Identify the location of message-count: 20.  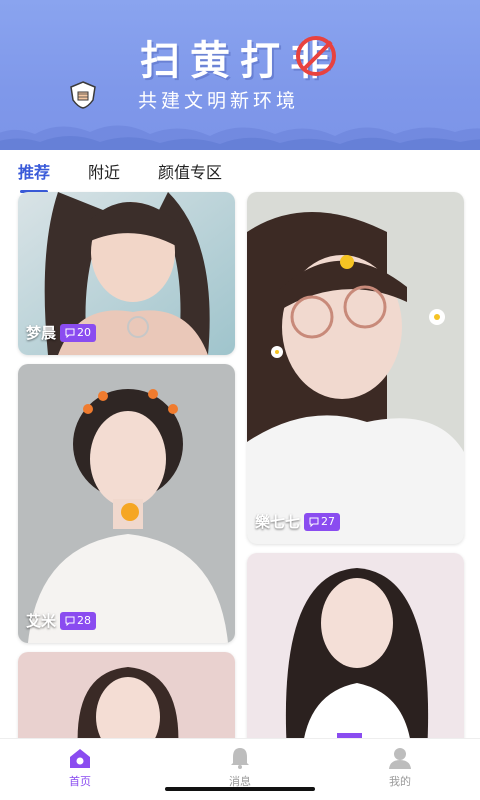
(84, 332).